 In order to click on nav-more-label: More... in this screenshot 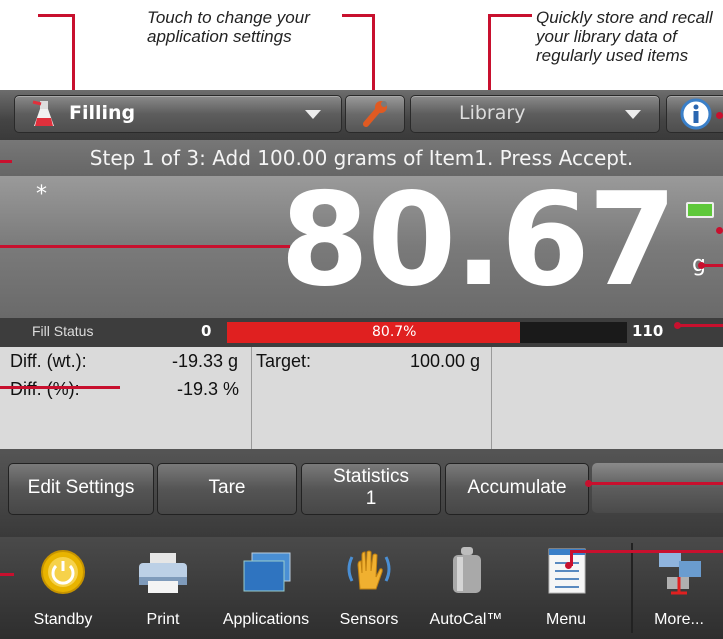, I will do `click(679, 619)`.